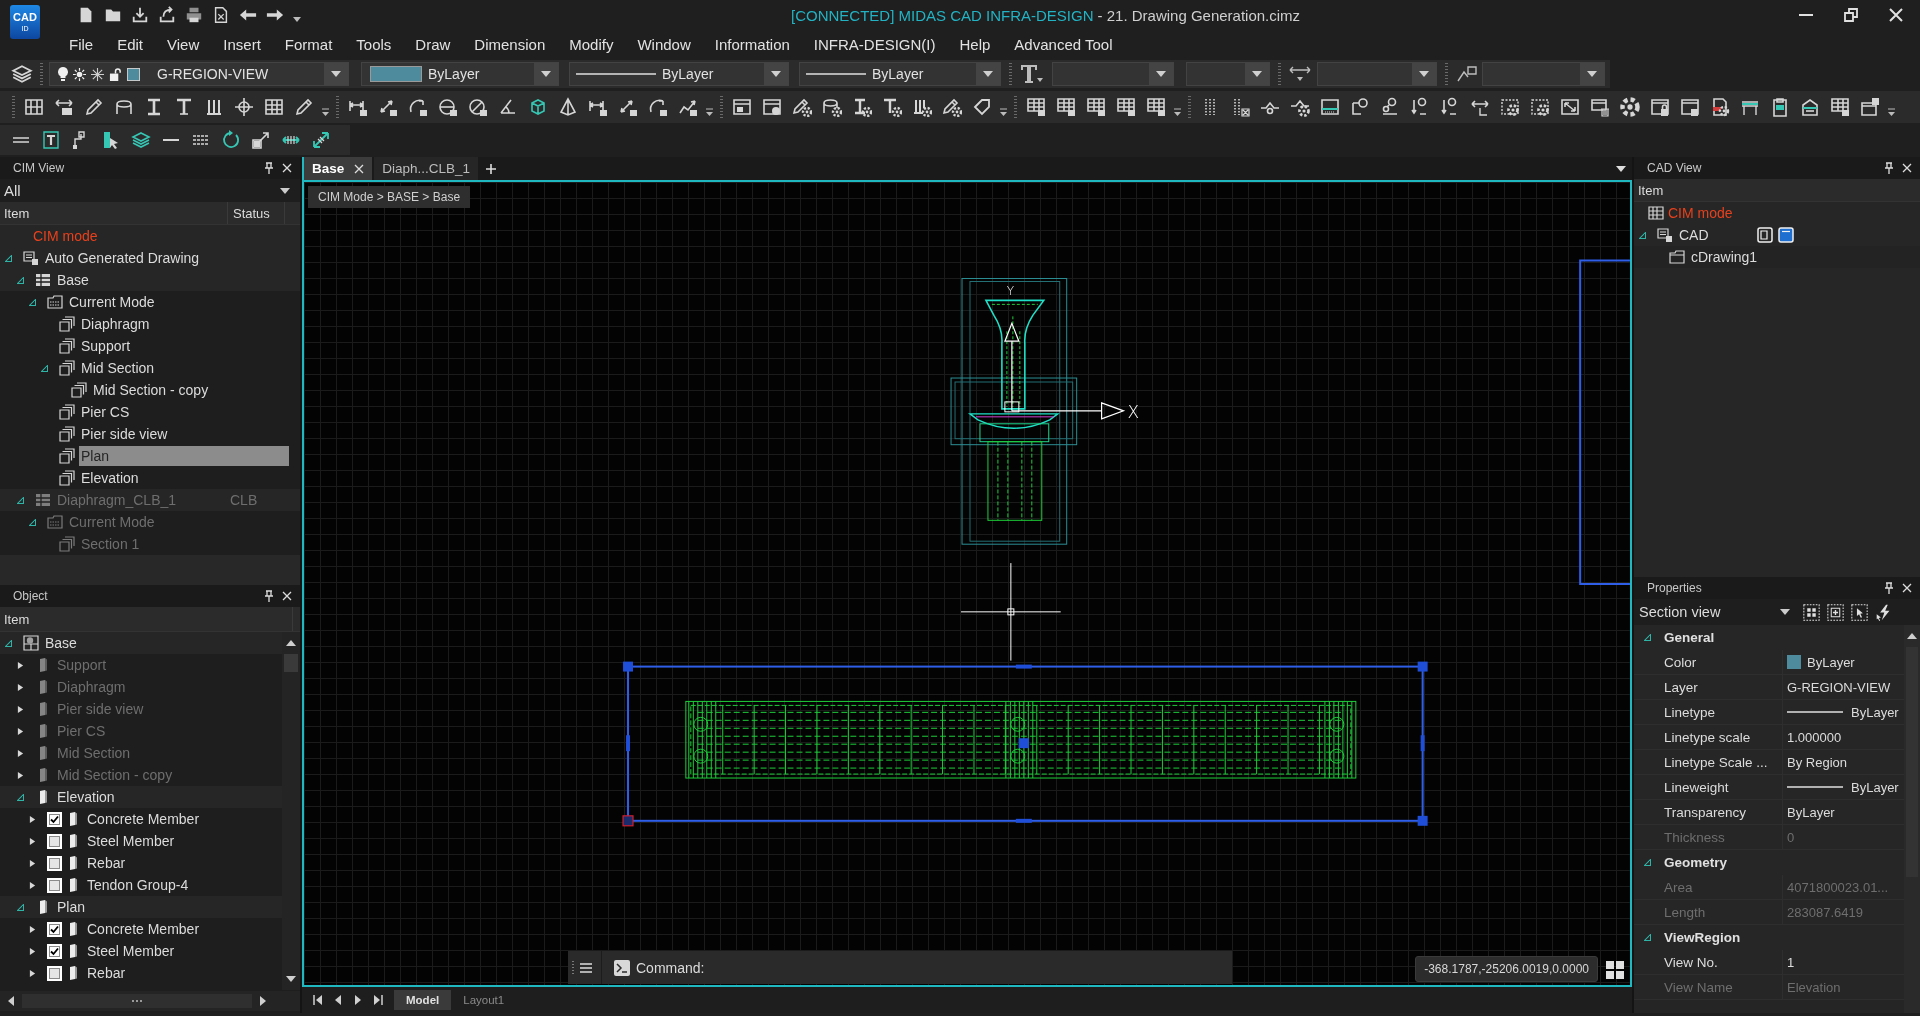 This screenshot has width=1920, height=1016. I want to click on tree-item: Tendon Group-4, so click(138, 885).